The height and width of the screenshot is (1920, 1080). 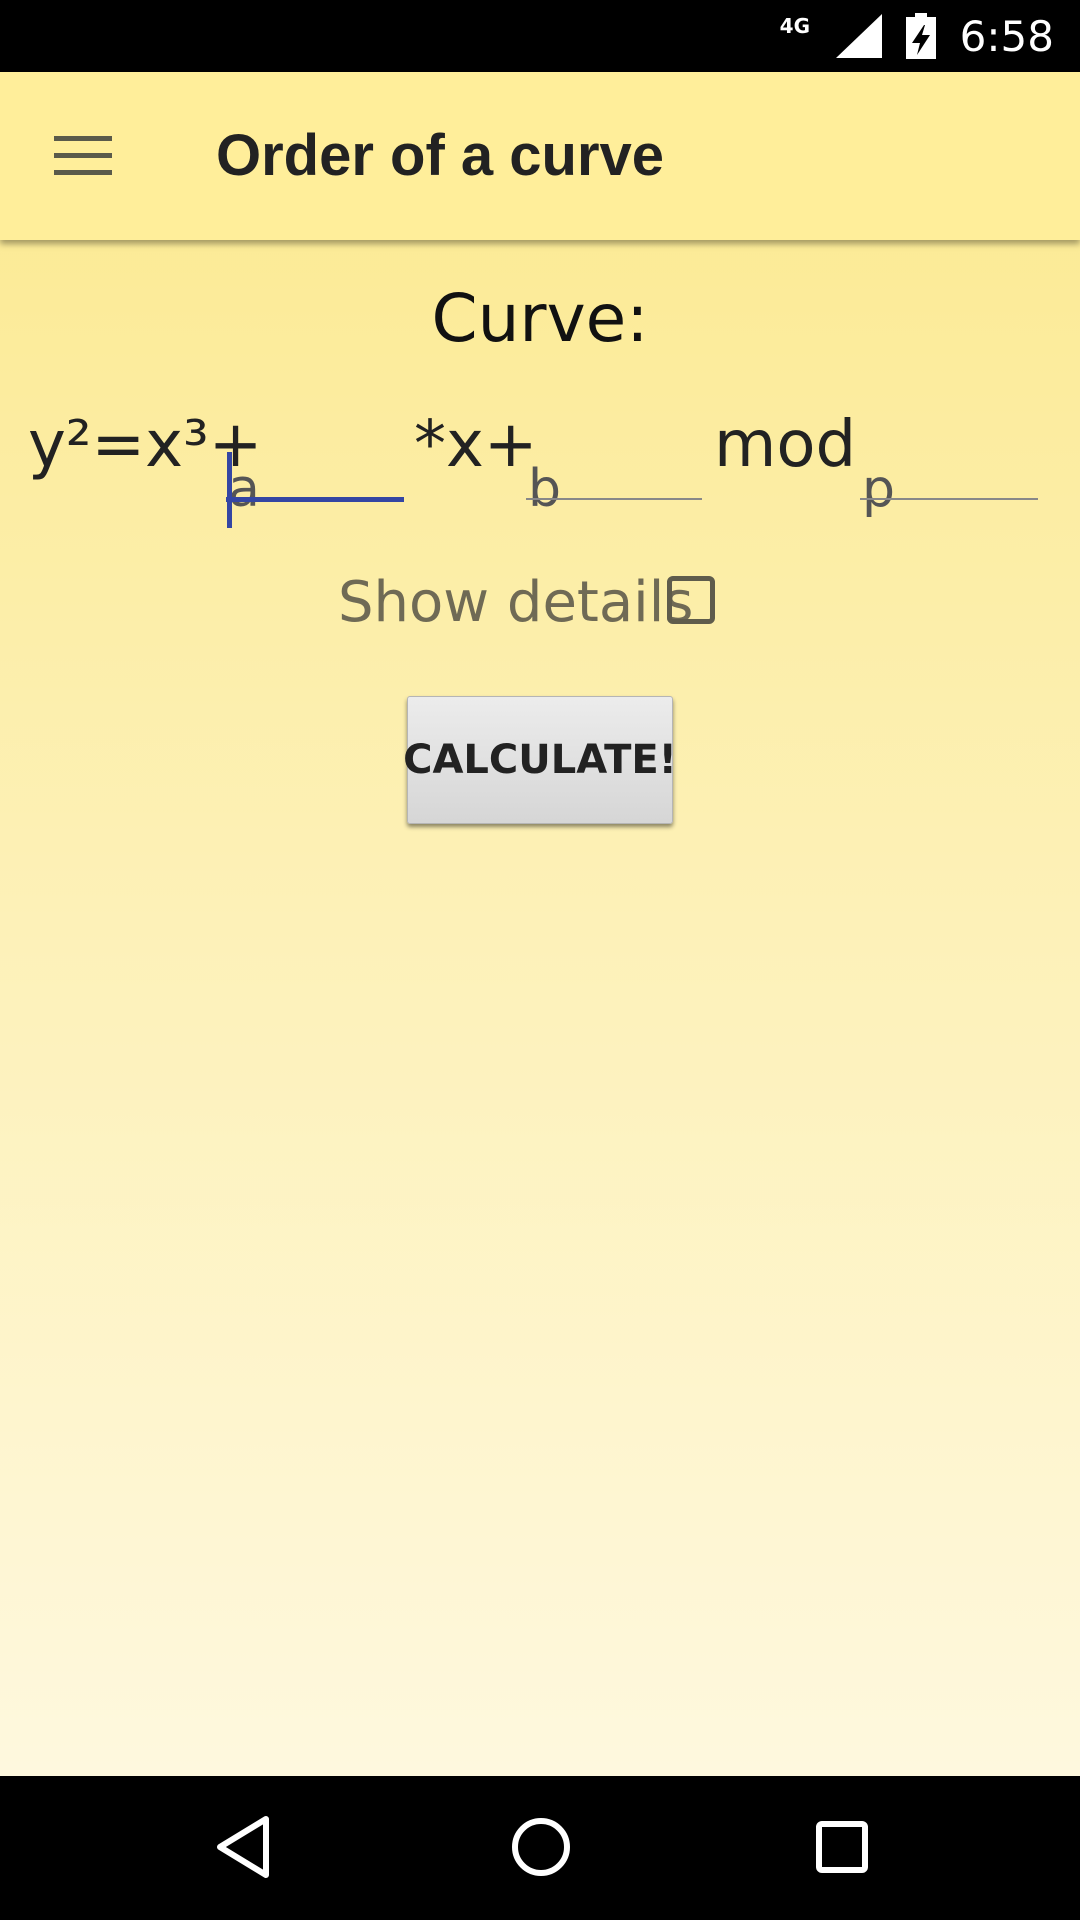 I want to click on network-type-label: 4G, so click(x=795, y=26).